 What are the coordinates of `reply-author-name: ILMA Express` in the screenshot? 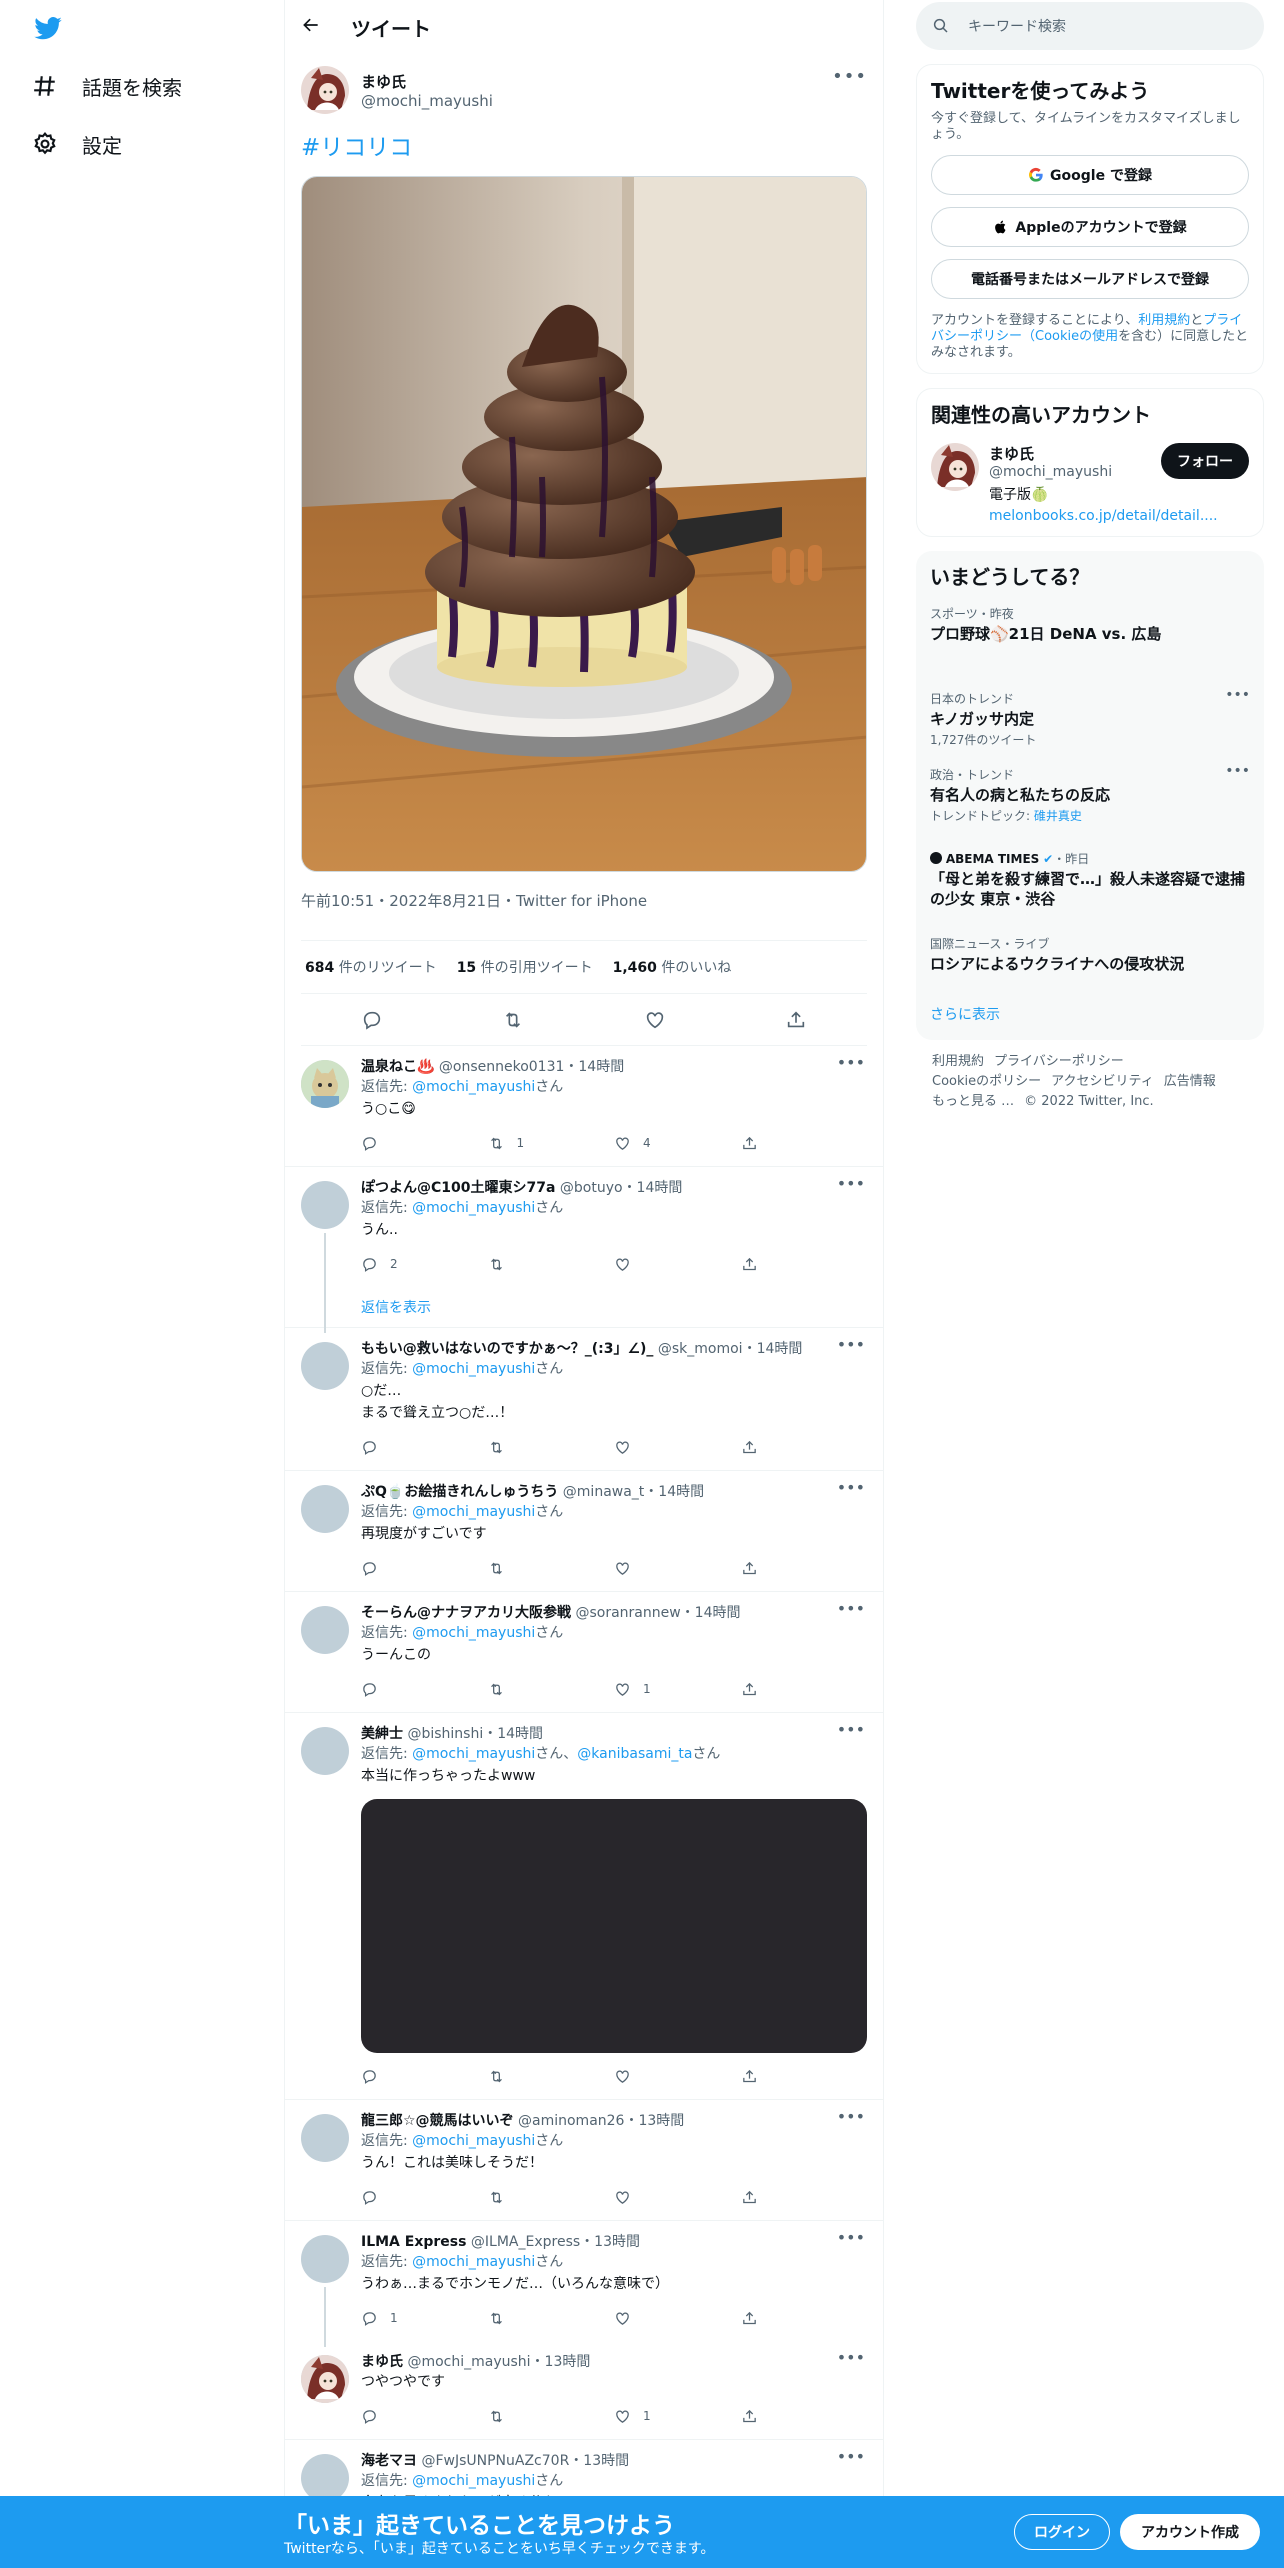 It's located at (413, 2242).